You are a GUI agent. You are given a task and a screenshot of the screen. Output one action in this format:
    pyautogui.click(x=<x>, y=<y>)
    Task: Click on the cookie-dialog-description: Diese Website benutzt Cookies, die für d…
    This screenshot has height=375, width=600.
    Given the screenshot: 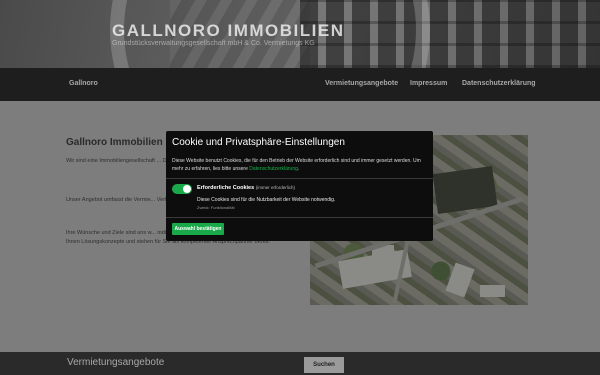 What is the action you would take?
    pyautogui.click(x=296, y=165)
    